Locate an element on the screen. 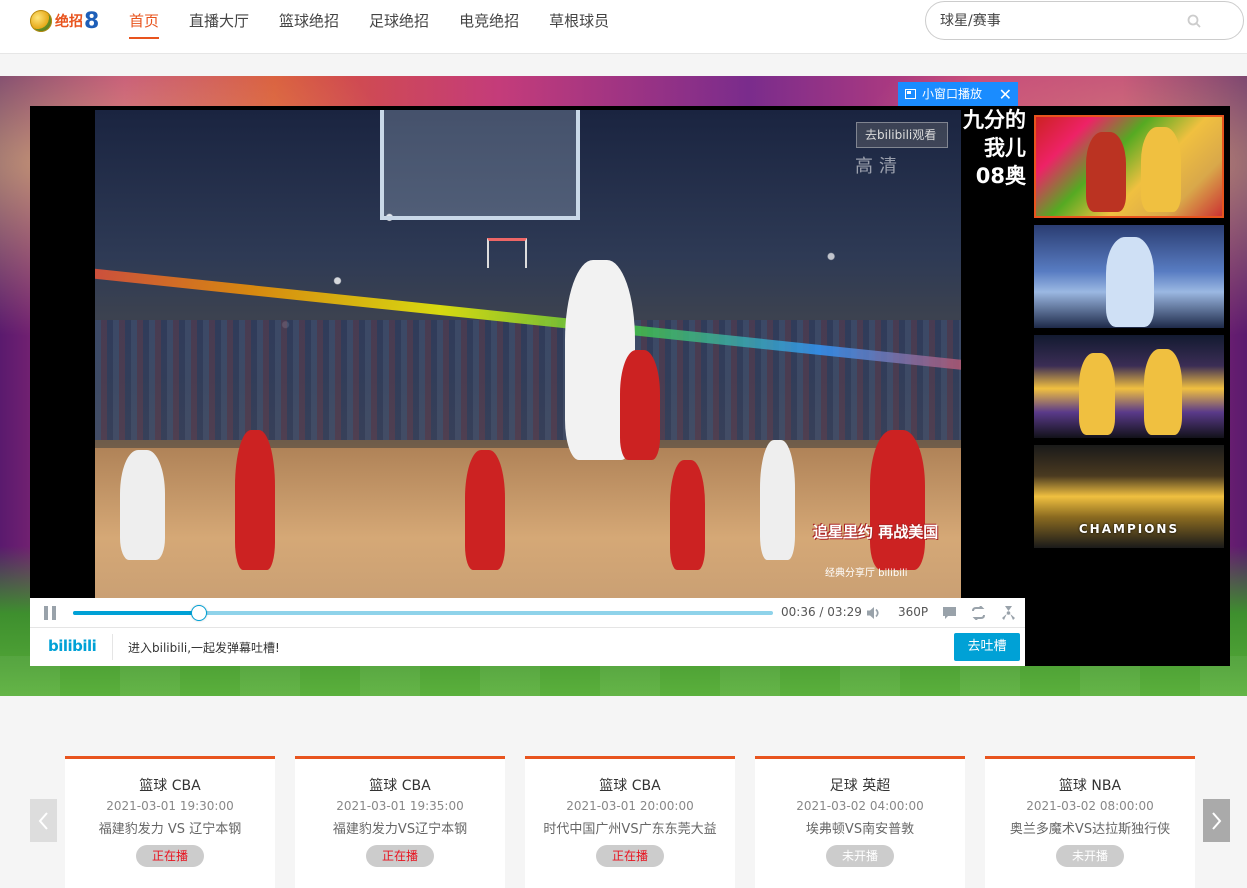 Image resolution: width=1247 pixels, height=888 pixels. progress-fill is located at coordinates (136, 613).